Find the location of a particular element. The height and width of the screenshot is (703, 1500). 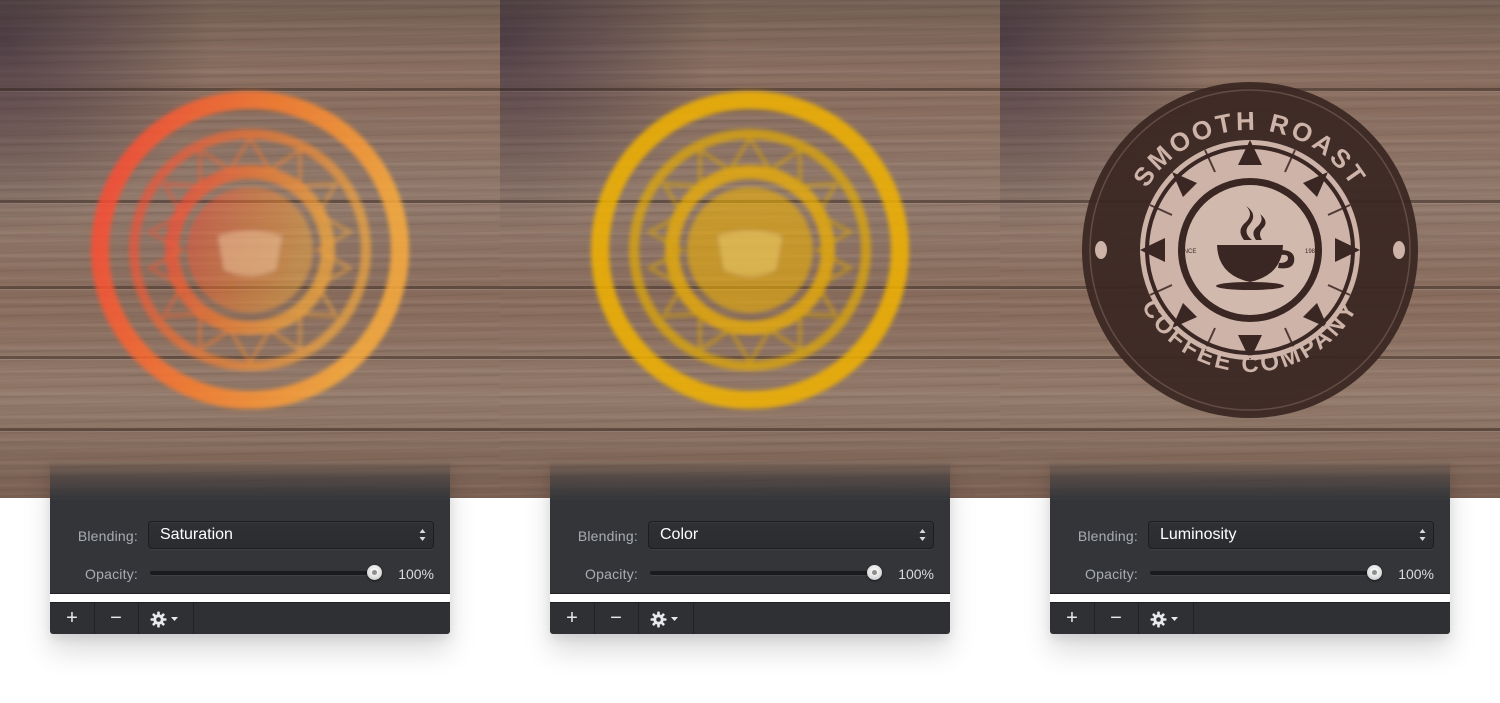

blending-mode-select: Saturation is located at coordinates (291, 535).